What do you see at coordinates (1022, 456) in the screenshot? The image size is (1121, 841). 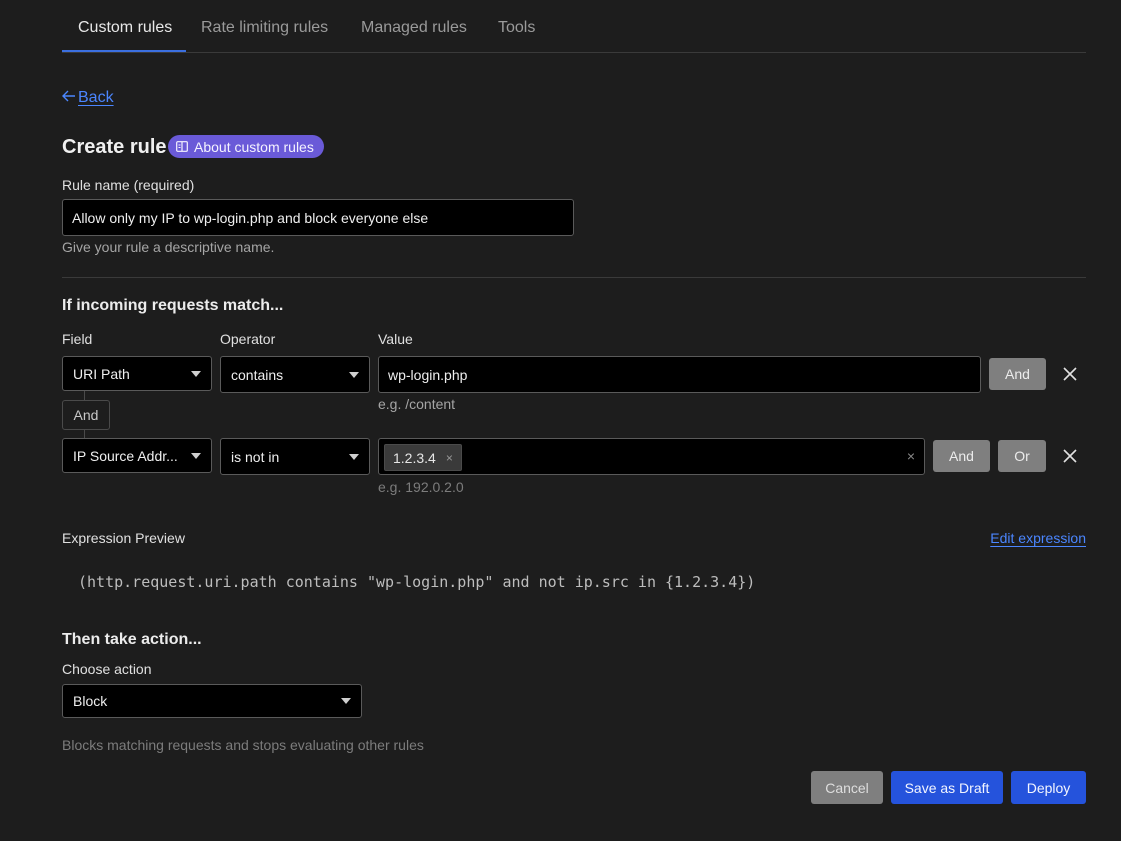 I see `or-button-2: Or` at bounding box center [1022, 456].